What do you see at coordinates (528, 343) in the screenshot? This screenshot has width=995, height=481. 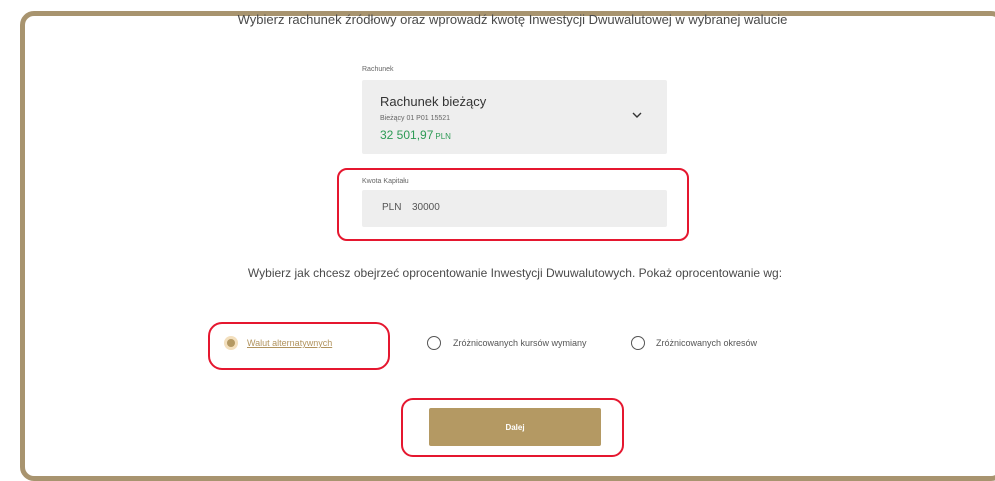 I see `option-label-exchange-rates: Zróżnicowanych kursów wymiany` at bounding box center [528, 343].